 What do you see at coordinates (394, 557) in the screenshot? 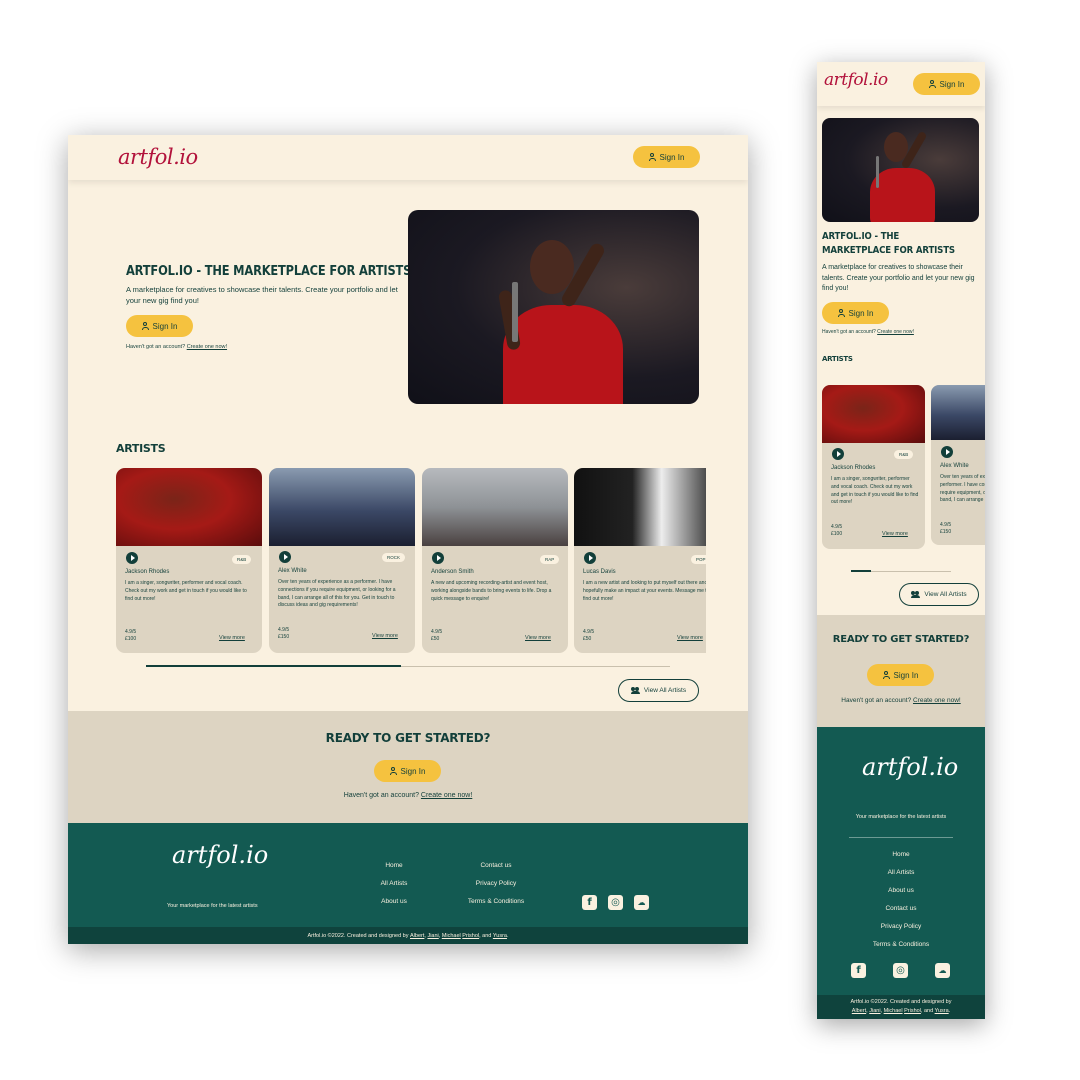
I see `genre-badge: ROCK` at bounding box center [394, 557].